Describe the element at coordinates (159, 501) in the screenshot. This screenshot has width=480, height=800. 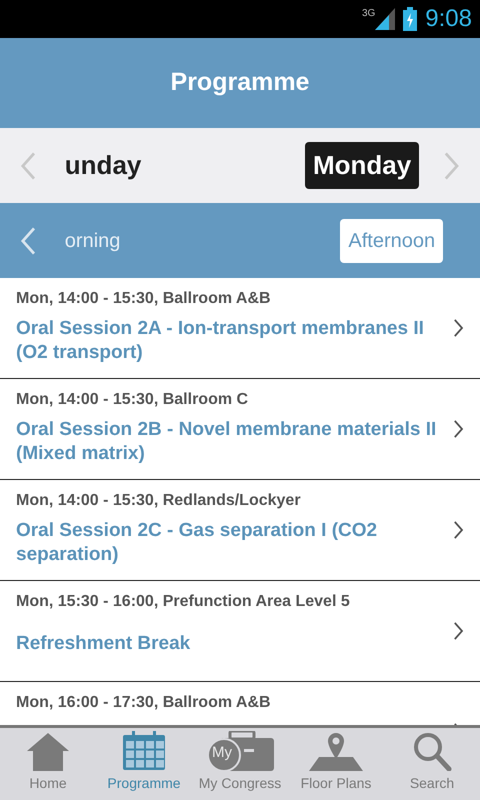
I see `session-meta: Mon, 14:00 - 15:30, Redlands/Lockyer` at that location.